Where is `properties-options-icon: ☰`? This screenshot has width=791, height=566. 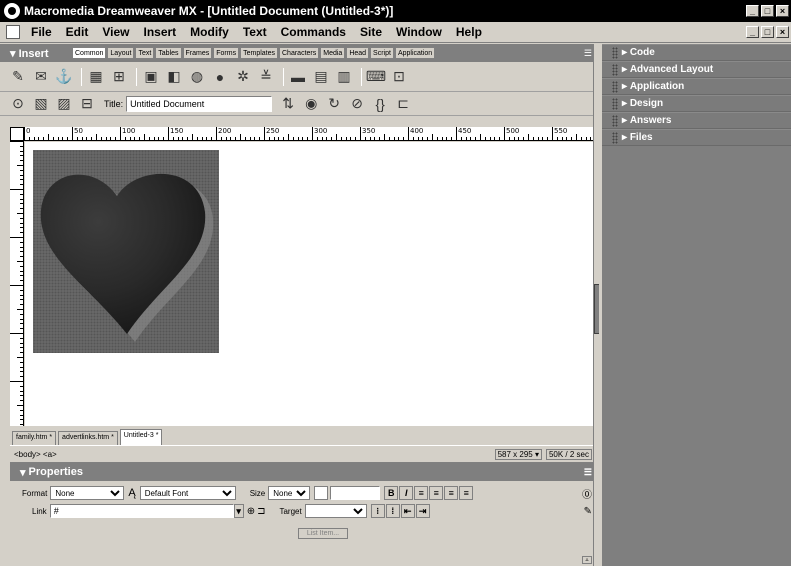
properties-options-icon: ☰ is located at coordinates (588, 472).